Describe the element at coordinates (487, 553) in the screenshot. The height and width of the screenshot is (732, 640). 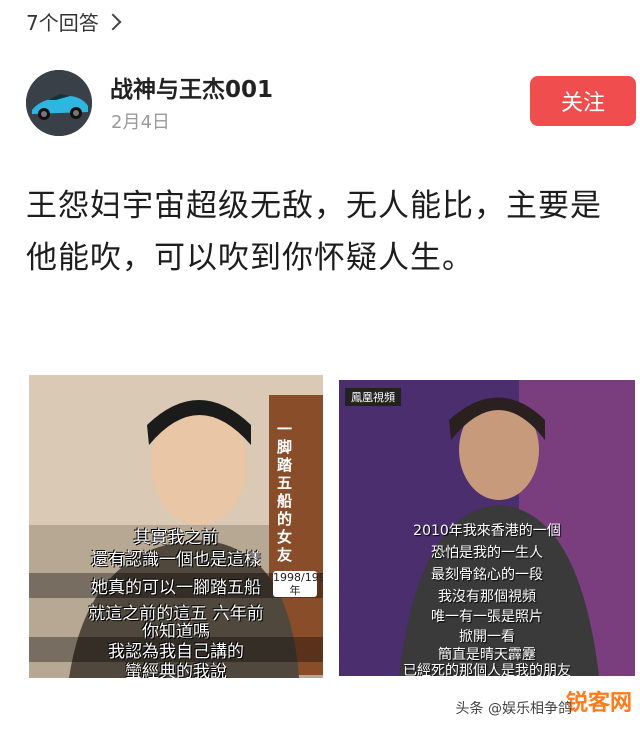
I see `subtitle-line: 恐怕是我的一生人` at that location.